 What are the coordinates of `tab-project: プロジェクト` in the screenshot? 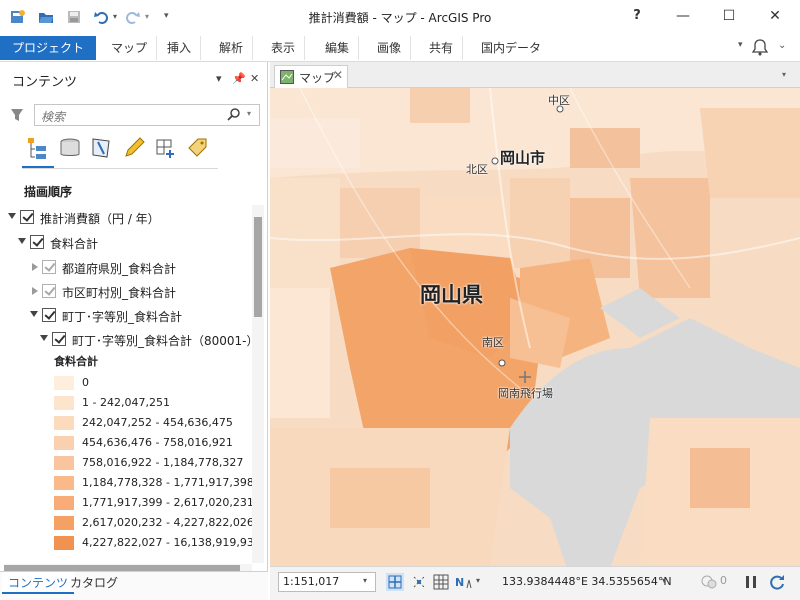 It's located at (48, 48).